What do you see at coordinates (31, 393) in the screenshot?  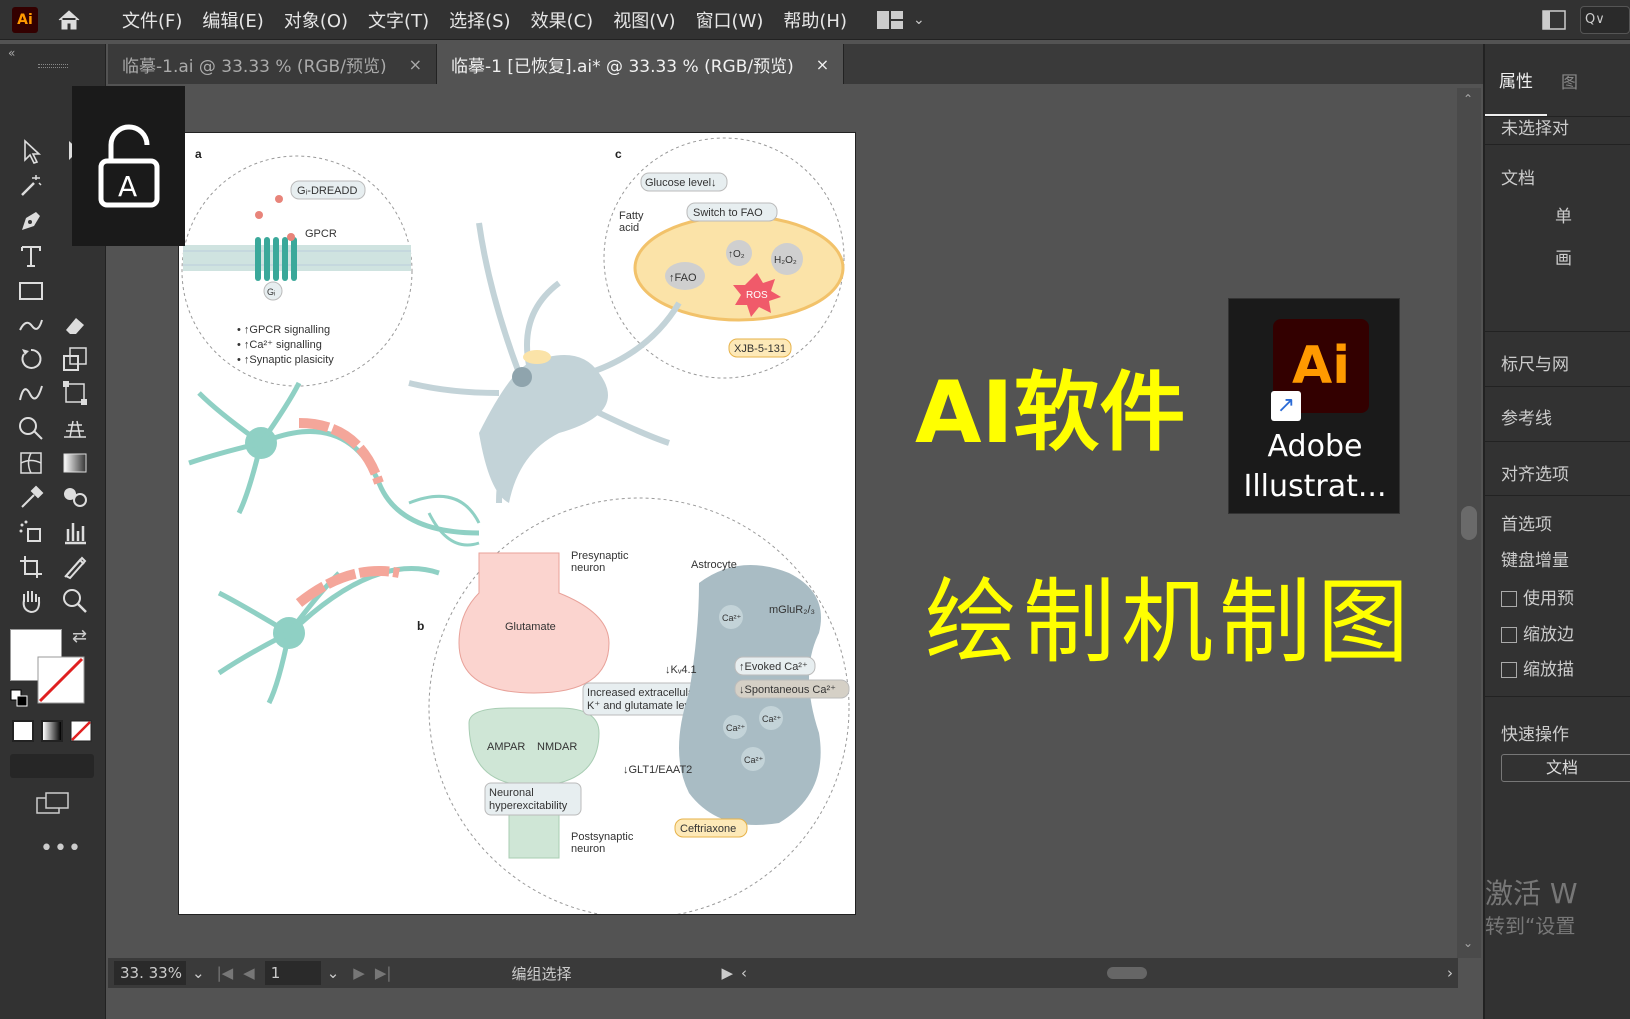 I see `warp-tool-icon` at bounding box center [31, 393].